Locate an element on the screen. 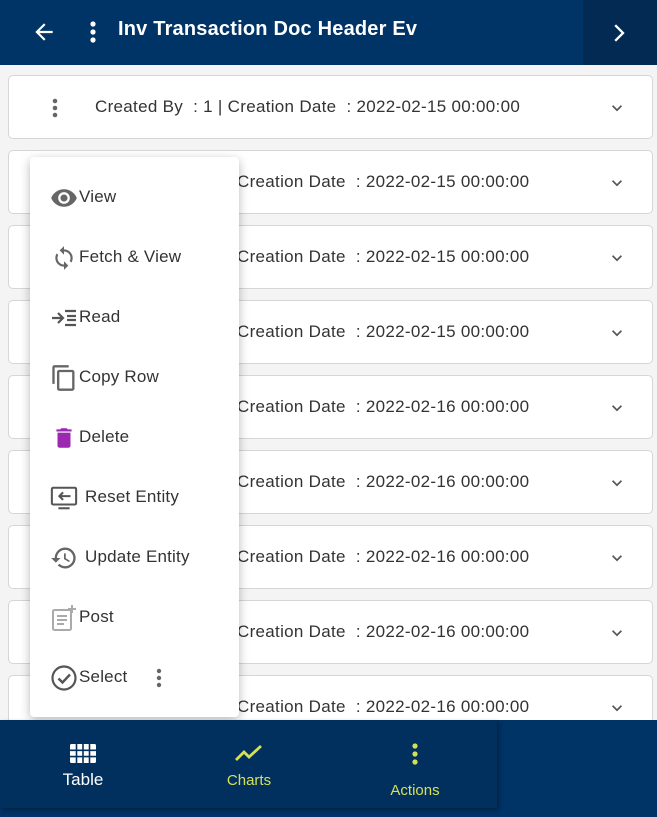  menu-item-delete: Delete is located at coordinates (134, 438).